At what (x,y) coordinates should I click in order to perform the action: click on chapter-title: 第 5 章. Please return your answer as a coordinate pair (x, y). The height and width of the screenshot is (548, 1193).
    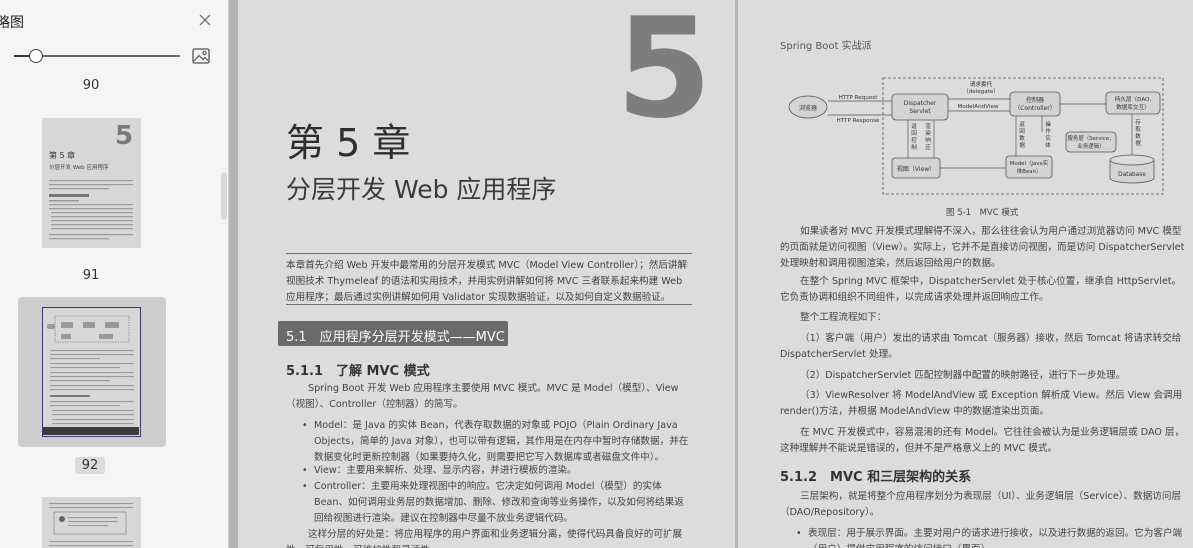
    Looking at the image, I should click on (348, 143).